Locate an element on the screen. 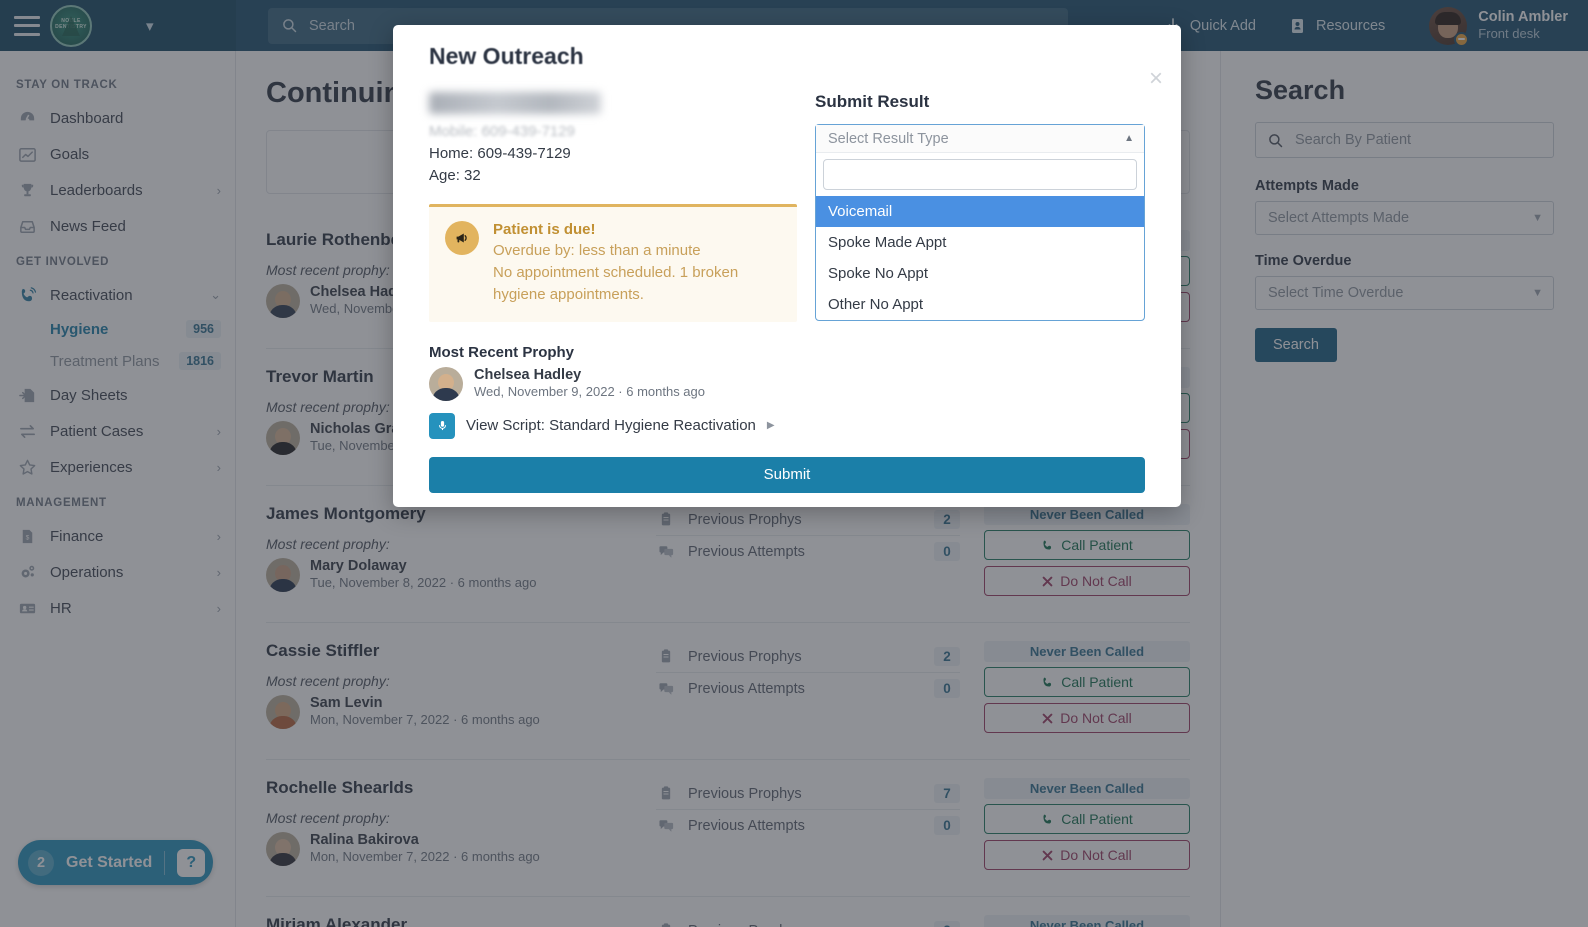 The image size is (1588, 927). patient-home-phone: Home: 609-439-7129 is located at coordinates (500, 153).